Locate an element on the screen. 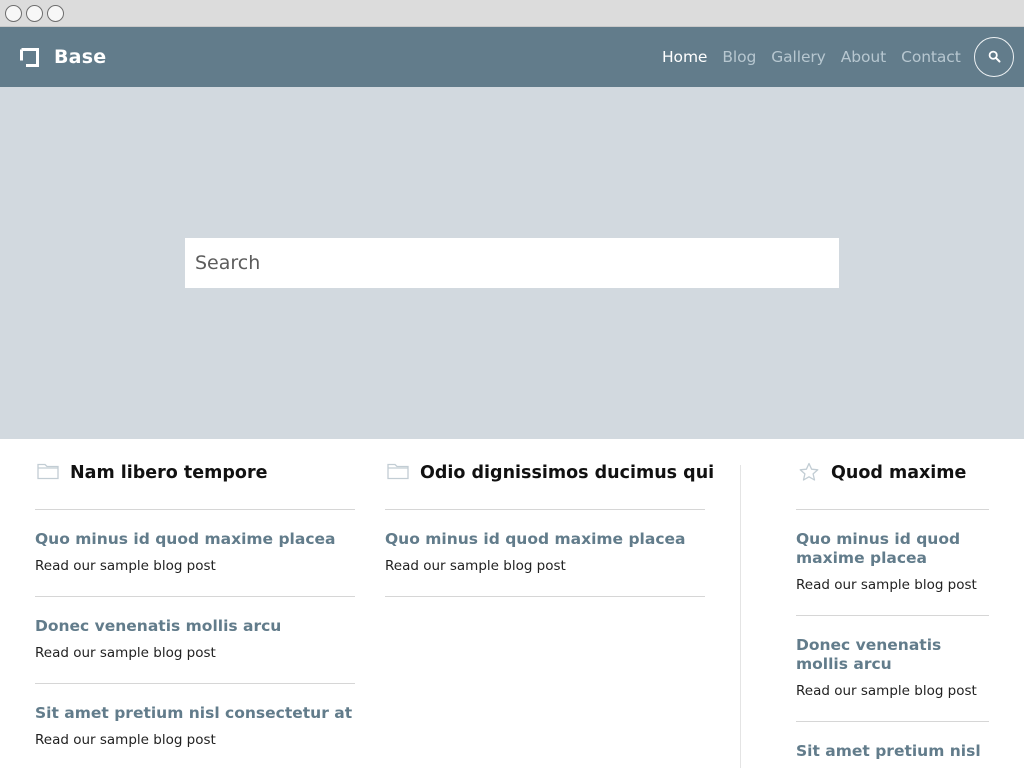 Image resolution: width=1024 pixels, height=768 pixels. nav-gallery: Gallery is located at coordinates (798, 57).